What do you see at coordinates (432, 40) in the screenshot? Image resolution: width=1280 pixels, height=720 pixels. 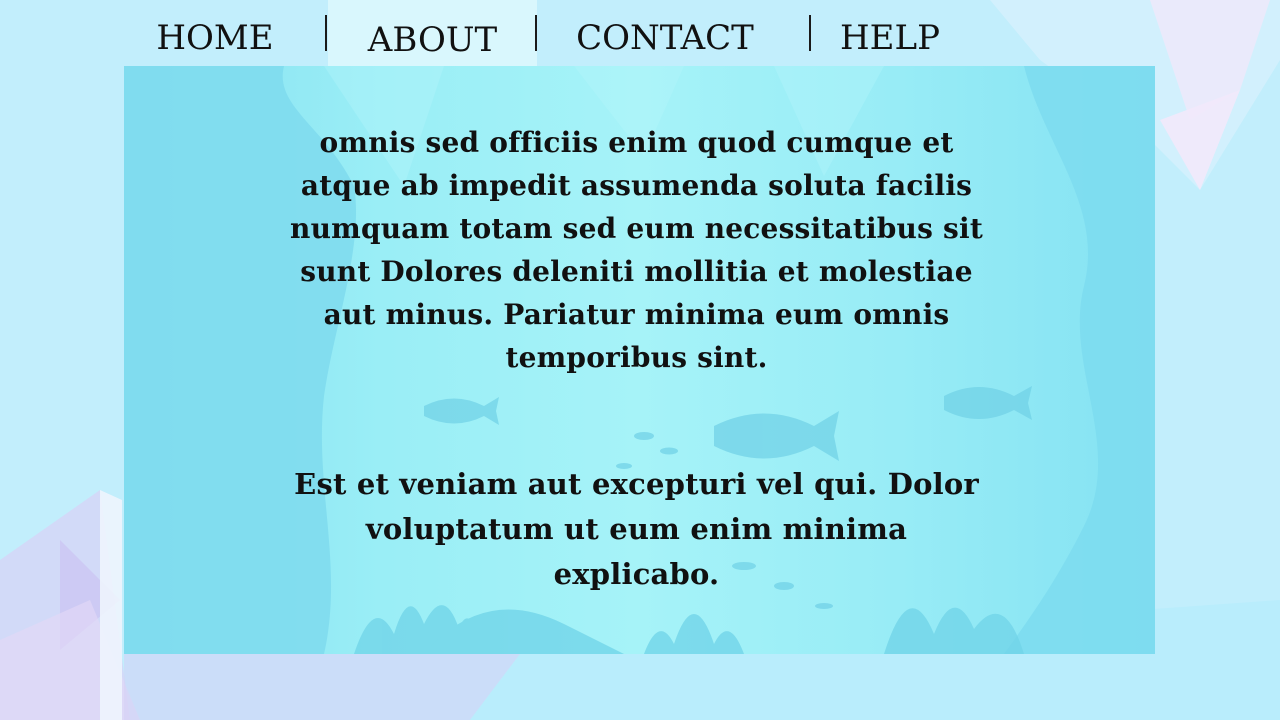 I see `tab-about-label: ABOUT` at bounding box center [432, 40].